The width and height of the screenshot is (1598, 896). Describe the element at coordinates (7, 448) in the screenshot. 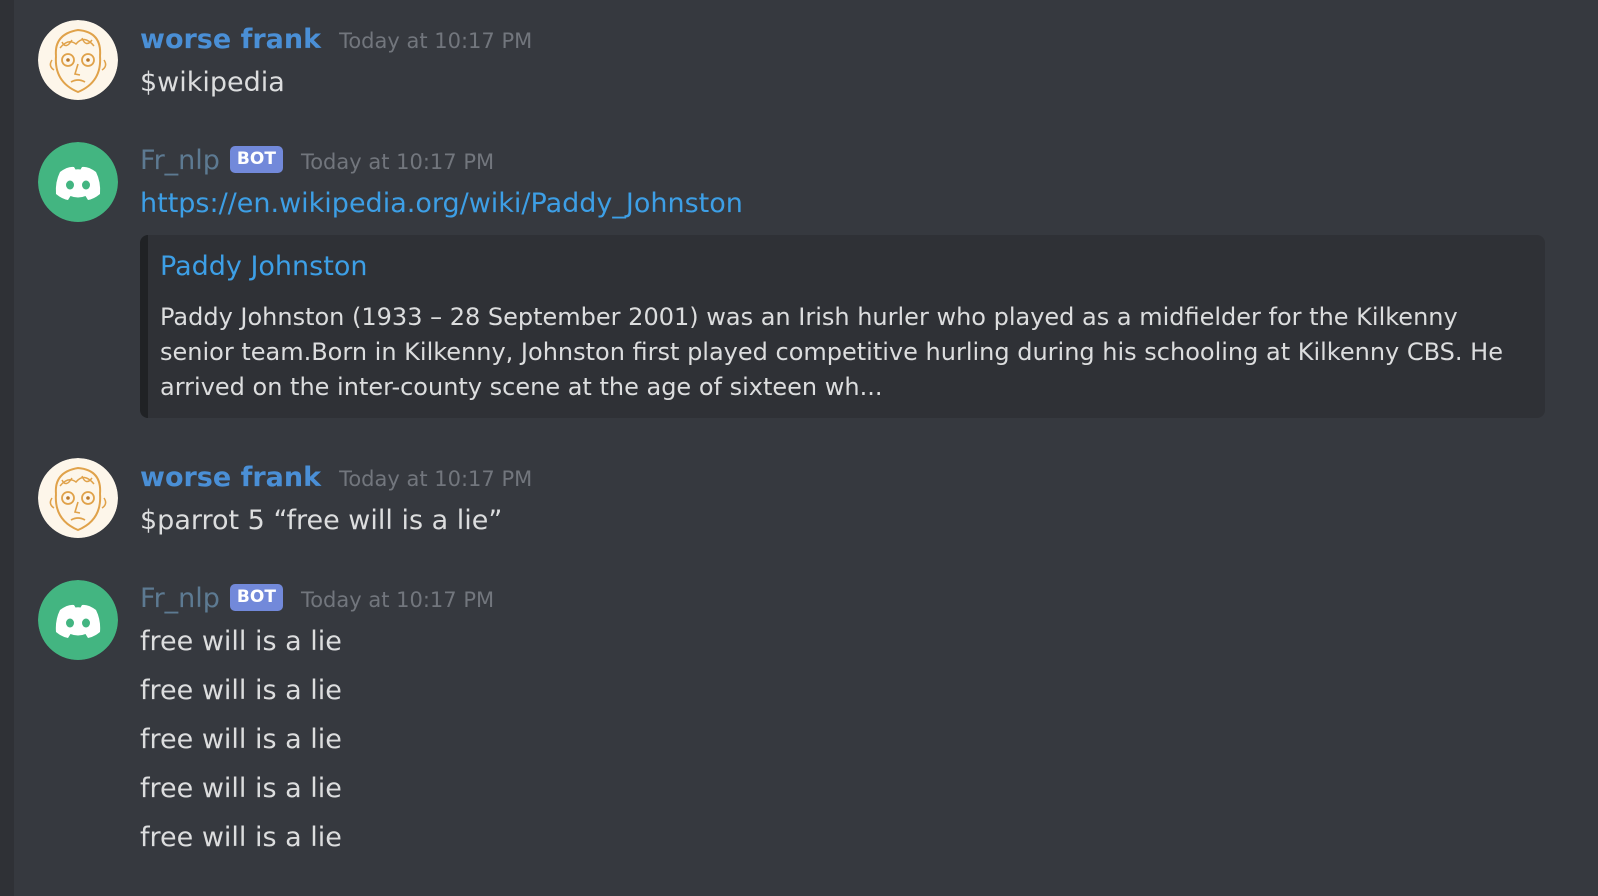

I see `left-rail` at that location.